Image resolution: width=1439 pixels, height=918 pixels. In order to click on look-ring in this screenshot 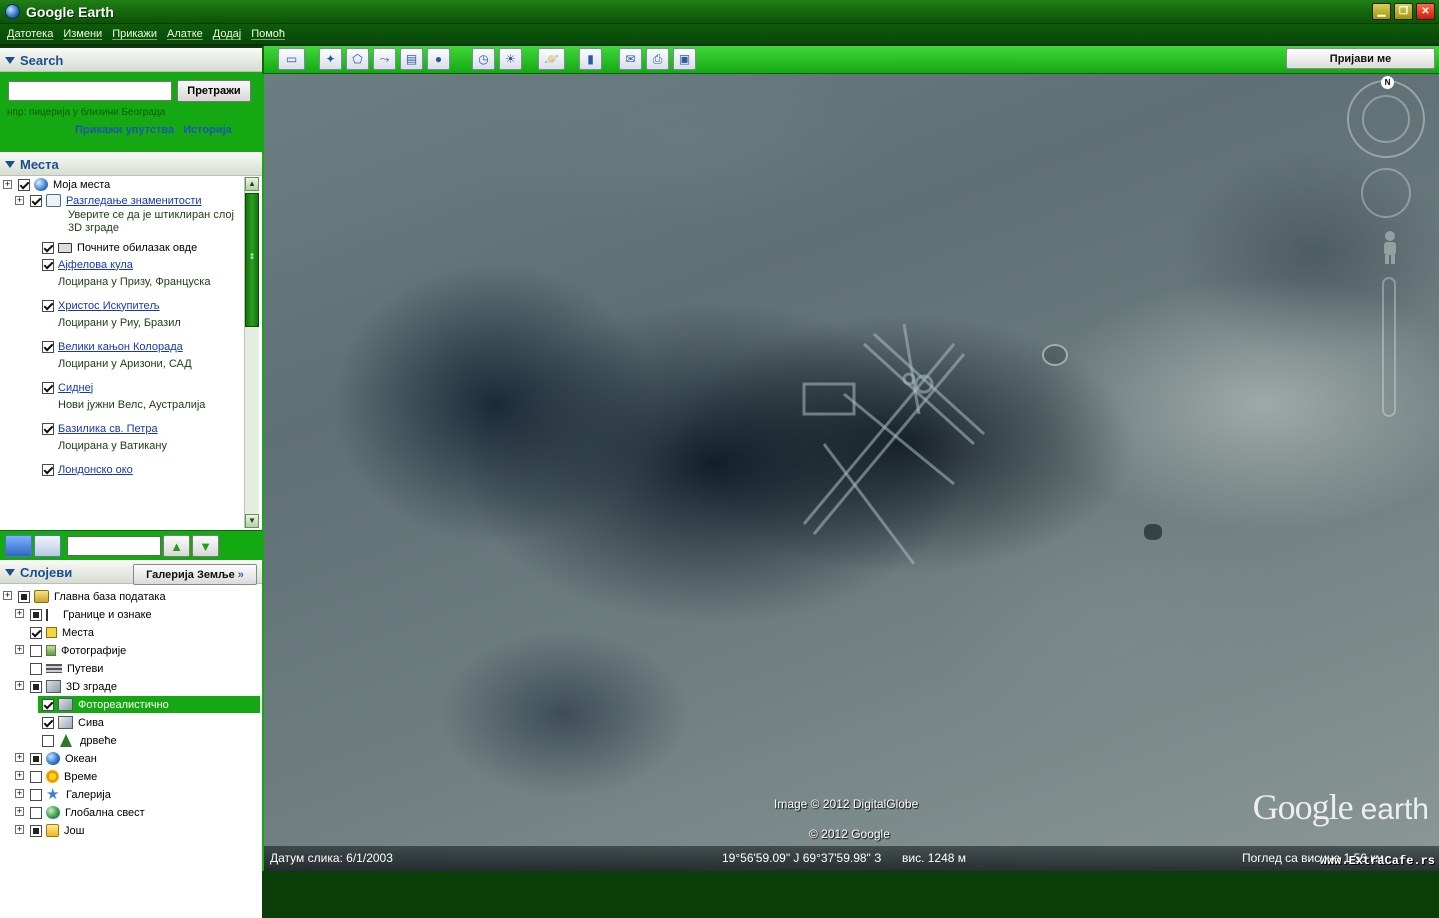, I will do `click(1386, 119)`.